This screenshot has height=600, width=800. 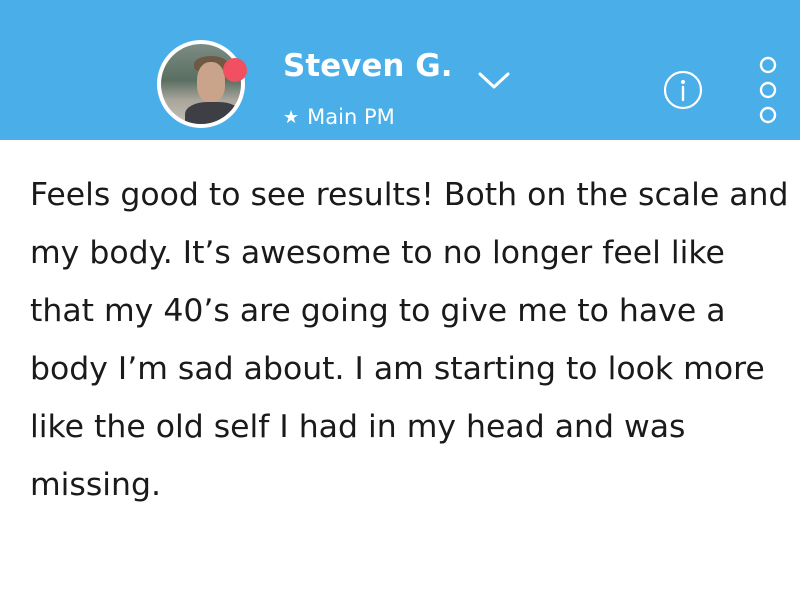 What do you see at coordinates (211, 82) in the screenshot?
I see `avatar-face` at bounding box center [211, 82].